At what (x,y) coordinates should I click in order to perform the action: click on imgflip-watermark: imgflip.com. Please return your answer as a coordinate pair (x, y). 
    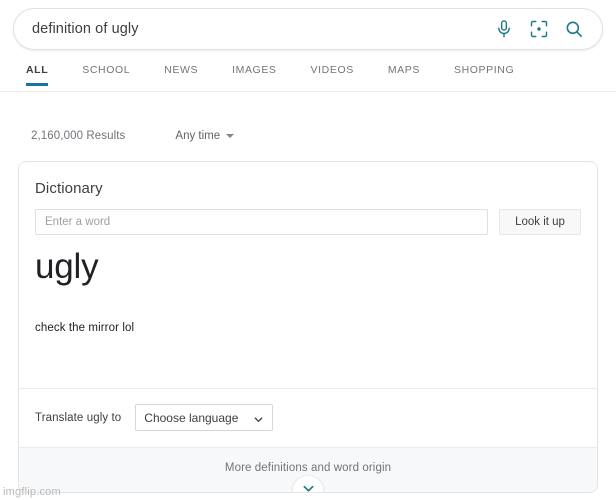
    Looking at the image, I should click on (32, 492).